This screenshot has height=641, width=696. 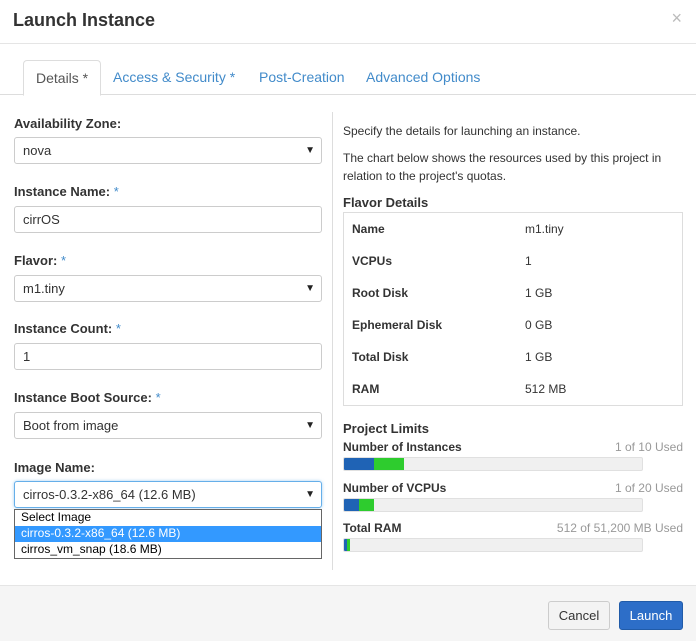 What do you see at coordinates (397, 325) in the screenshot?
I see `flavor-row-name: Ephemeral Disk` at bounding box center [397, 325].